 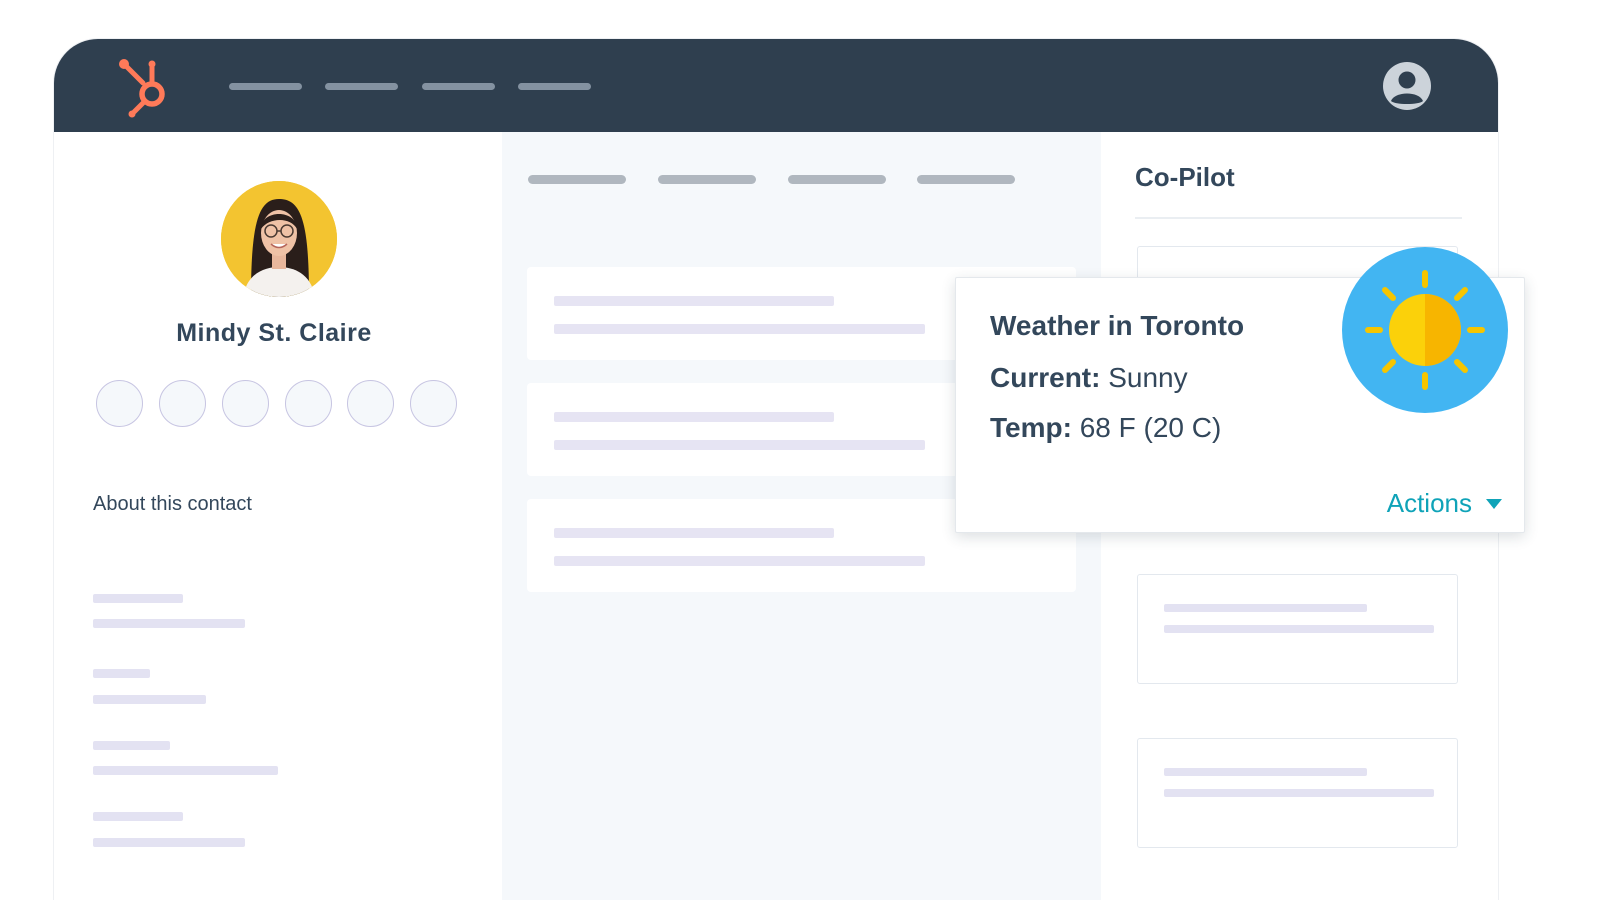 I want to click on contact-avatar, so click(x=279, y=239).